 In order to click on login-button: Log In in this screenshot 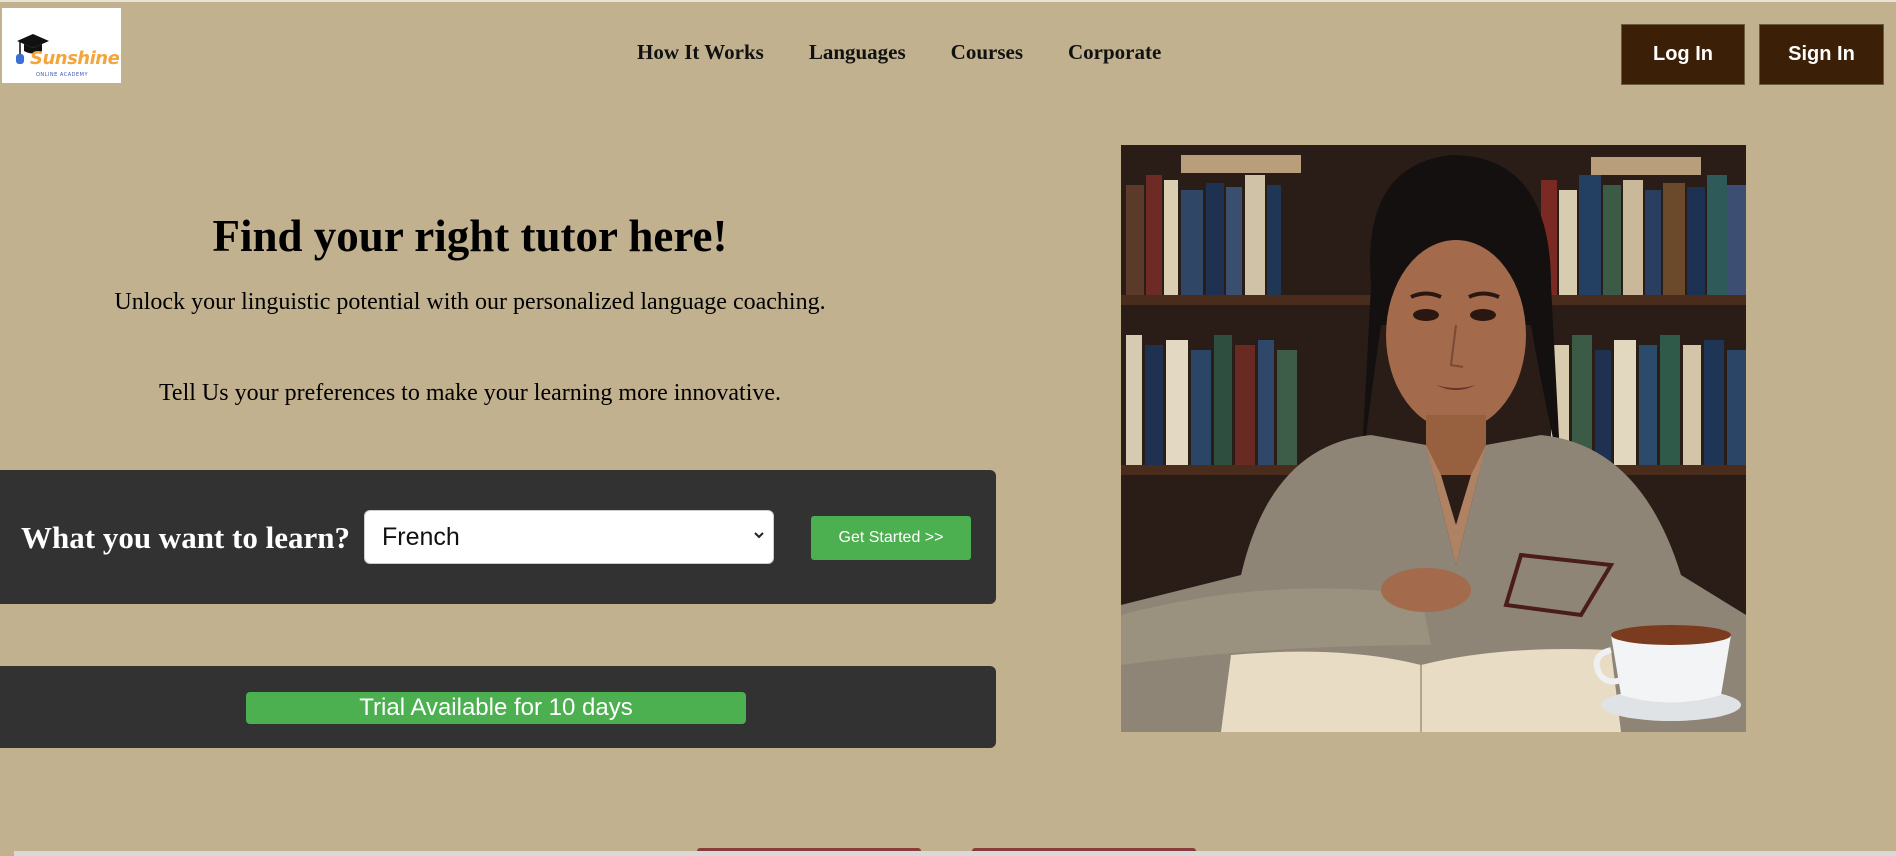, I will do `click(1683, 54)`.